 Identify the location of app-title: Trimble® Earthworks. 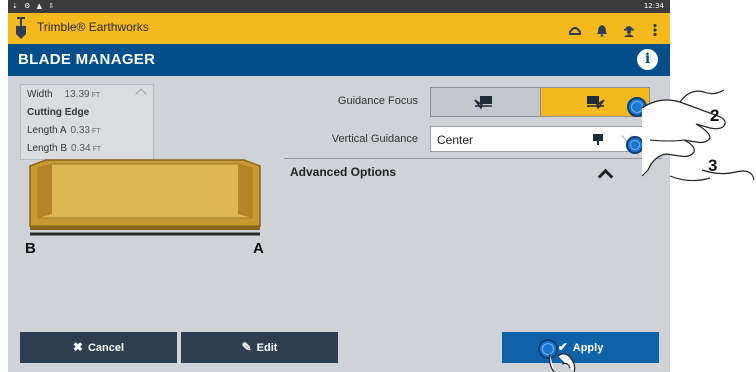
(93, 27).